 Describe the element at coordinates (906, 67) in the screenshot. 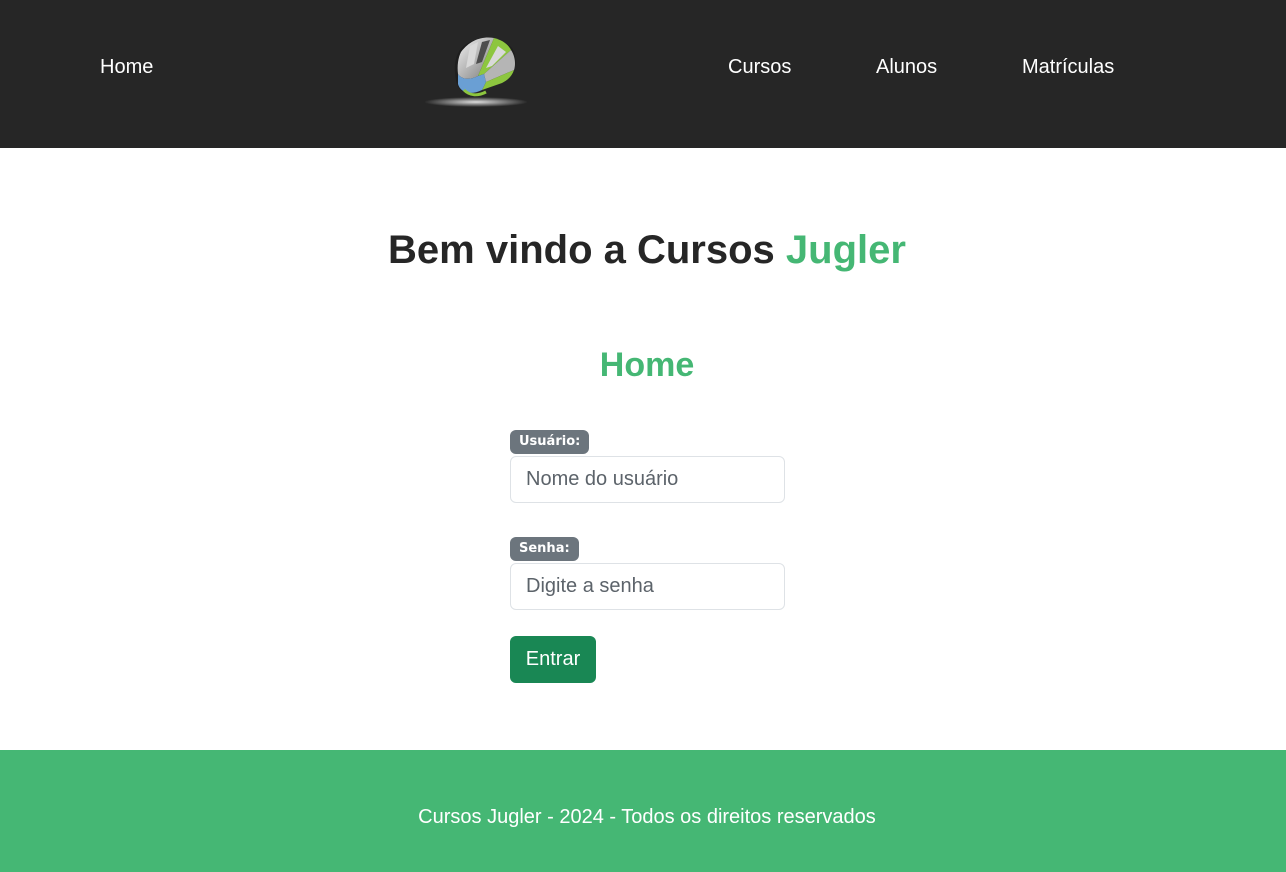

I see `nav-alunos-link: Alunos` at that location.